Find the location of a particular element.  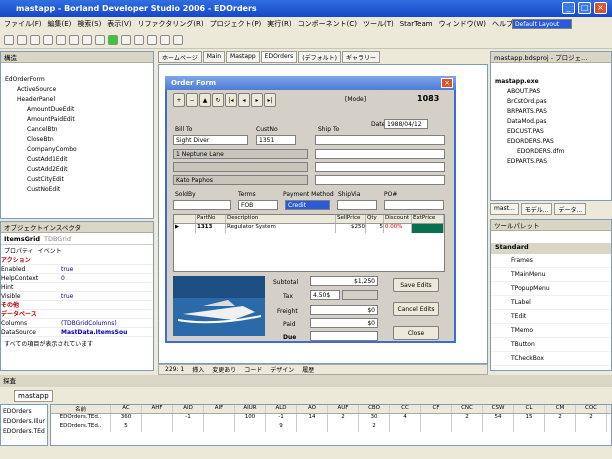

tree-node: EDCUST.PAS is located at coordinates (553, 132).